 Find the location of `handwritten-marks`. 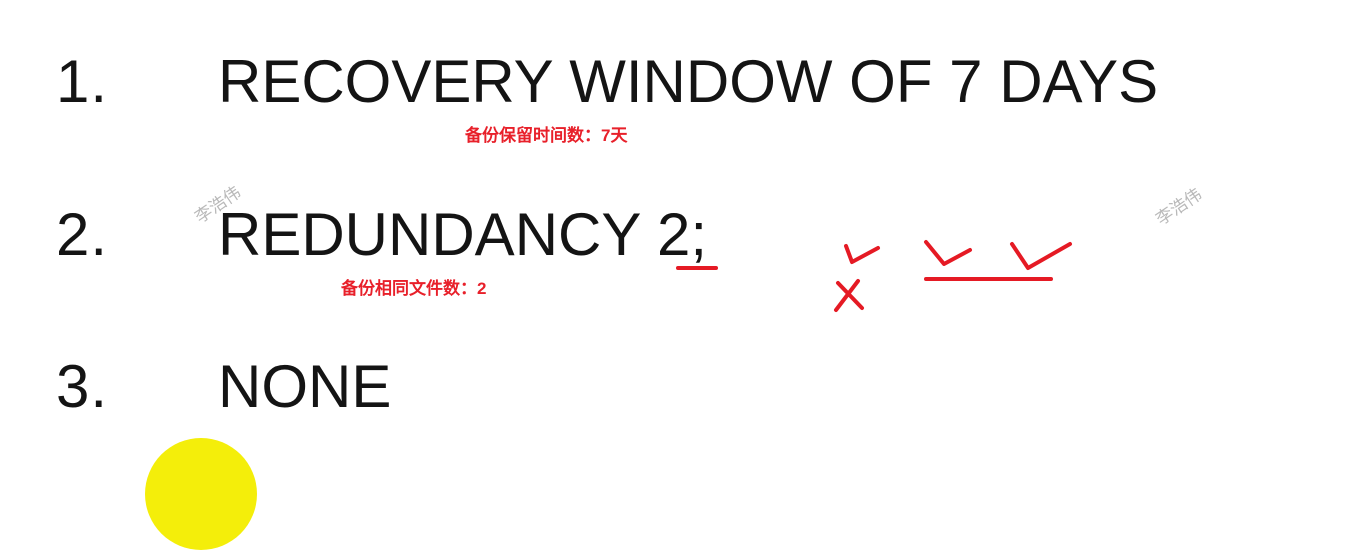

handwritten-marks is located at coordinates (953, 276).